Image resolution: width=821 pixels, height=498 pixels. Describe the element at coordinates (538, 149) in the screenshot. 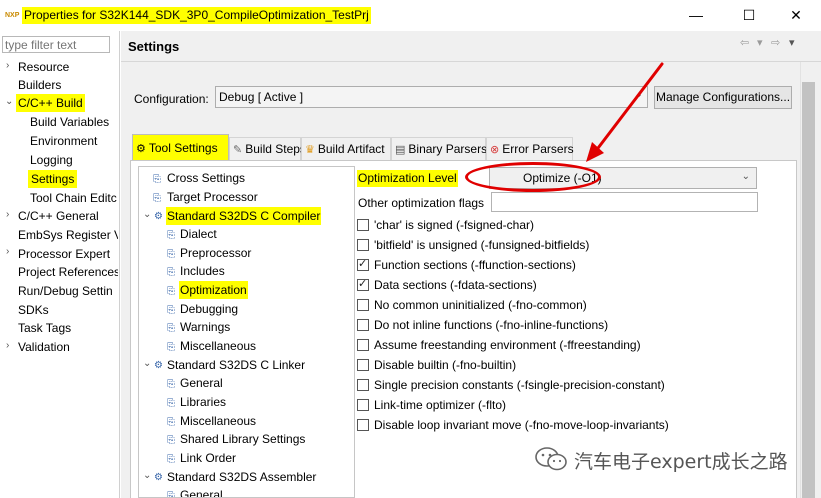

I see `tab-label: Error Parsers` at that location.